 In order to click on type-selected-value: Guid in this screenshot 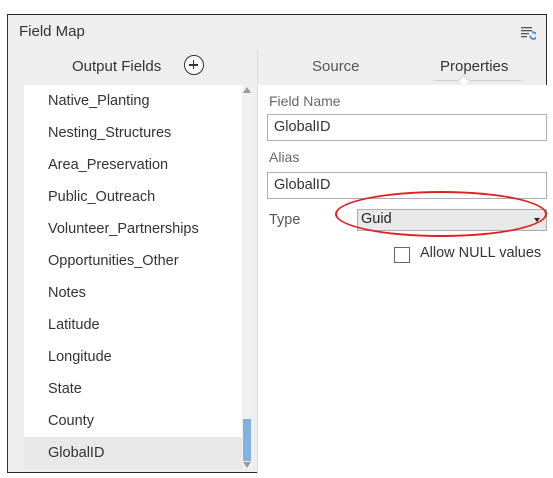, I will do `click(376, 219)`.